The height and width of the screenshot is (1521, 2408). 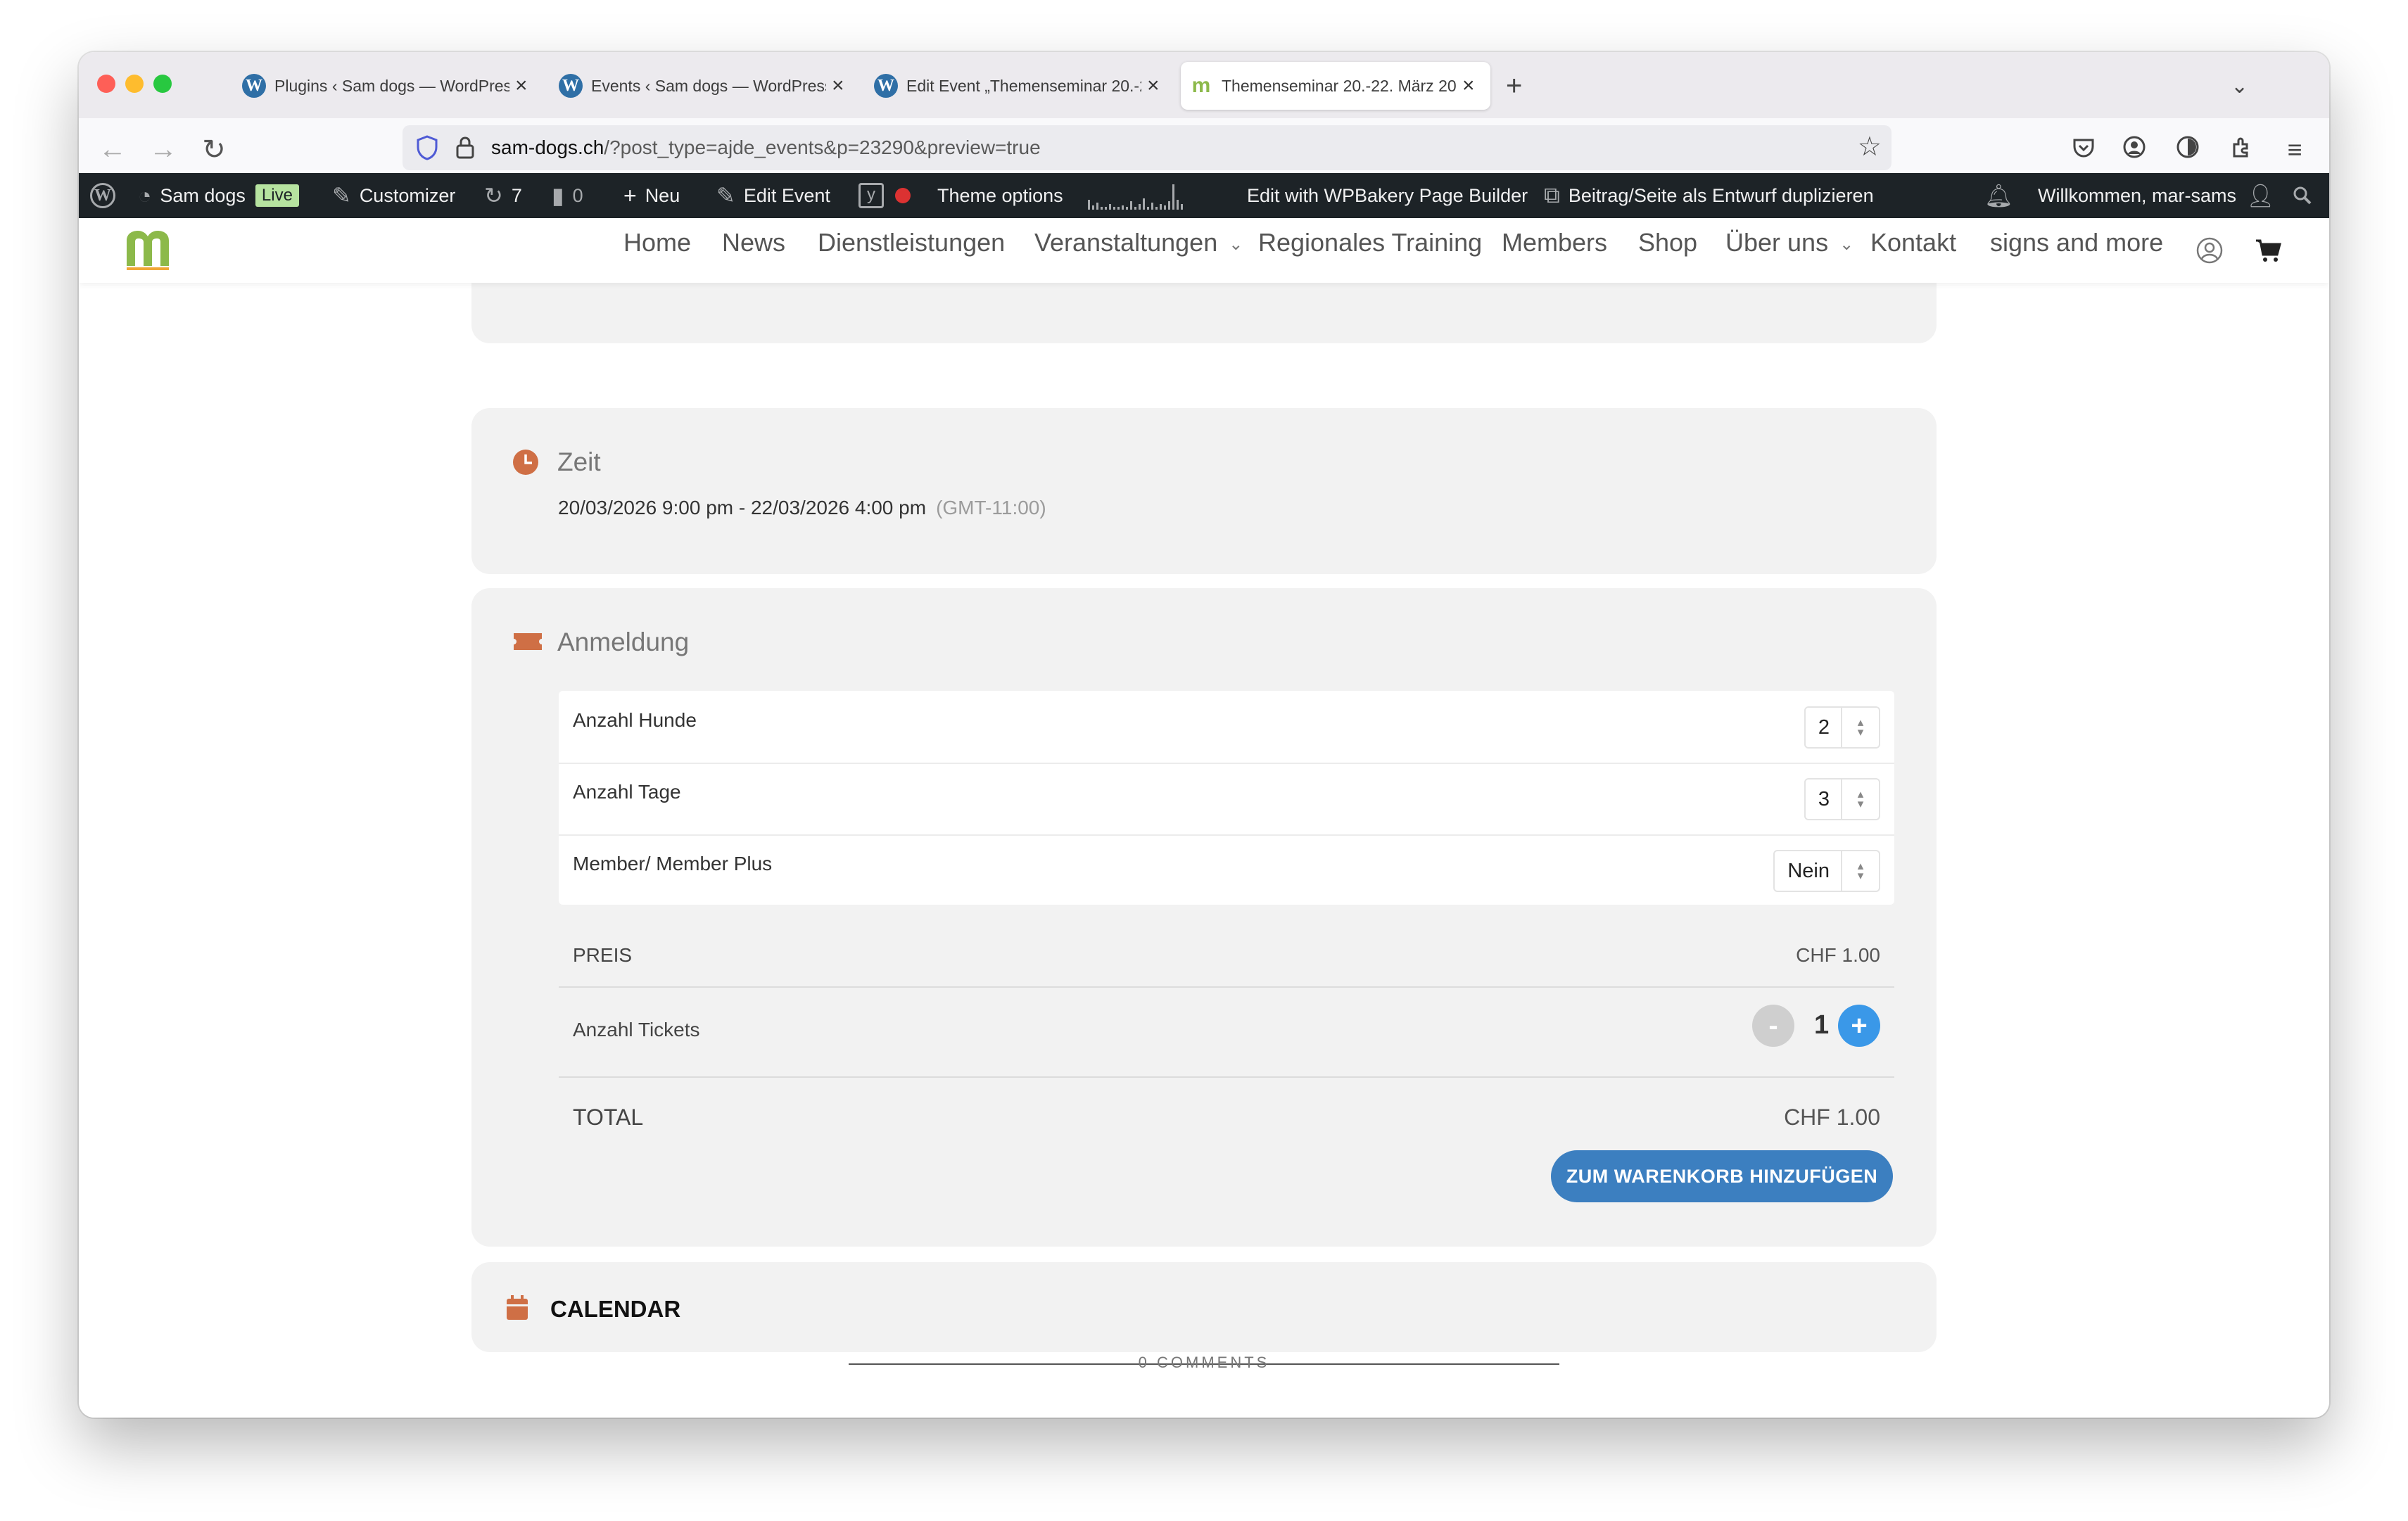 What do you see at coordinates (2239, 86) in the screenshot?
I see `tab-list-chevron-icon: ⌄` at bounding box center [2239, 86].